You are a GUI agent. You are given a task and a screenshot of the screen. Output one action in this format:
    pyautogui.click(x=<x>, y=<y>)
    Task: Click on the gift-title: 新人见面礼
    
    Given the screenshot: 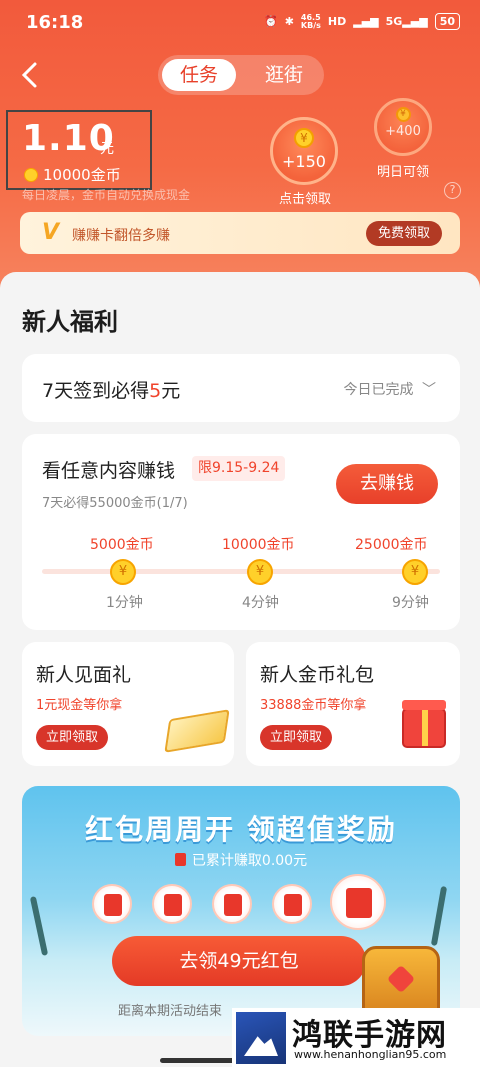 What is the action you would take?
    pyautogui.click(x=84, y=675)
    